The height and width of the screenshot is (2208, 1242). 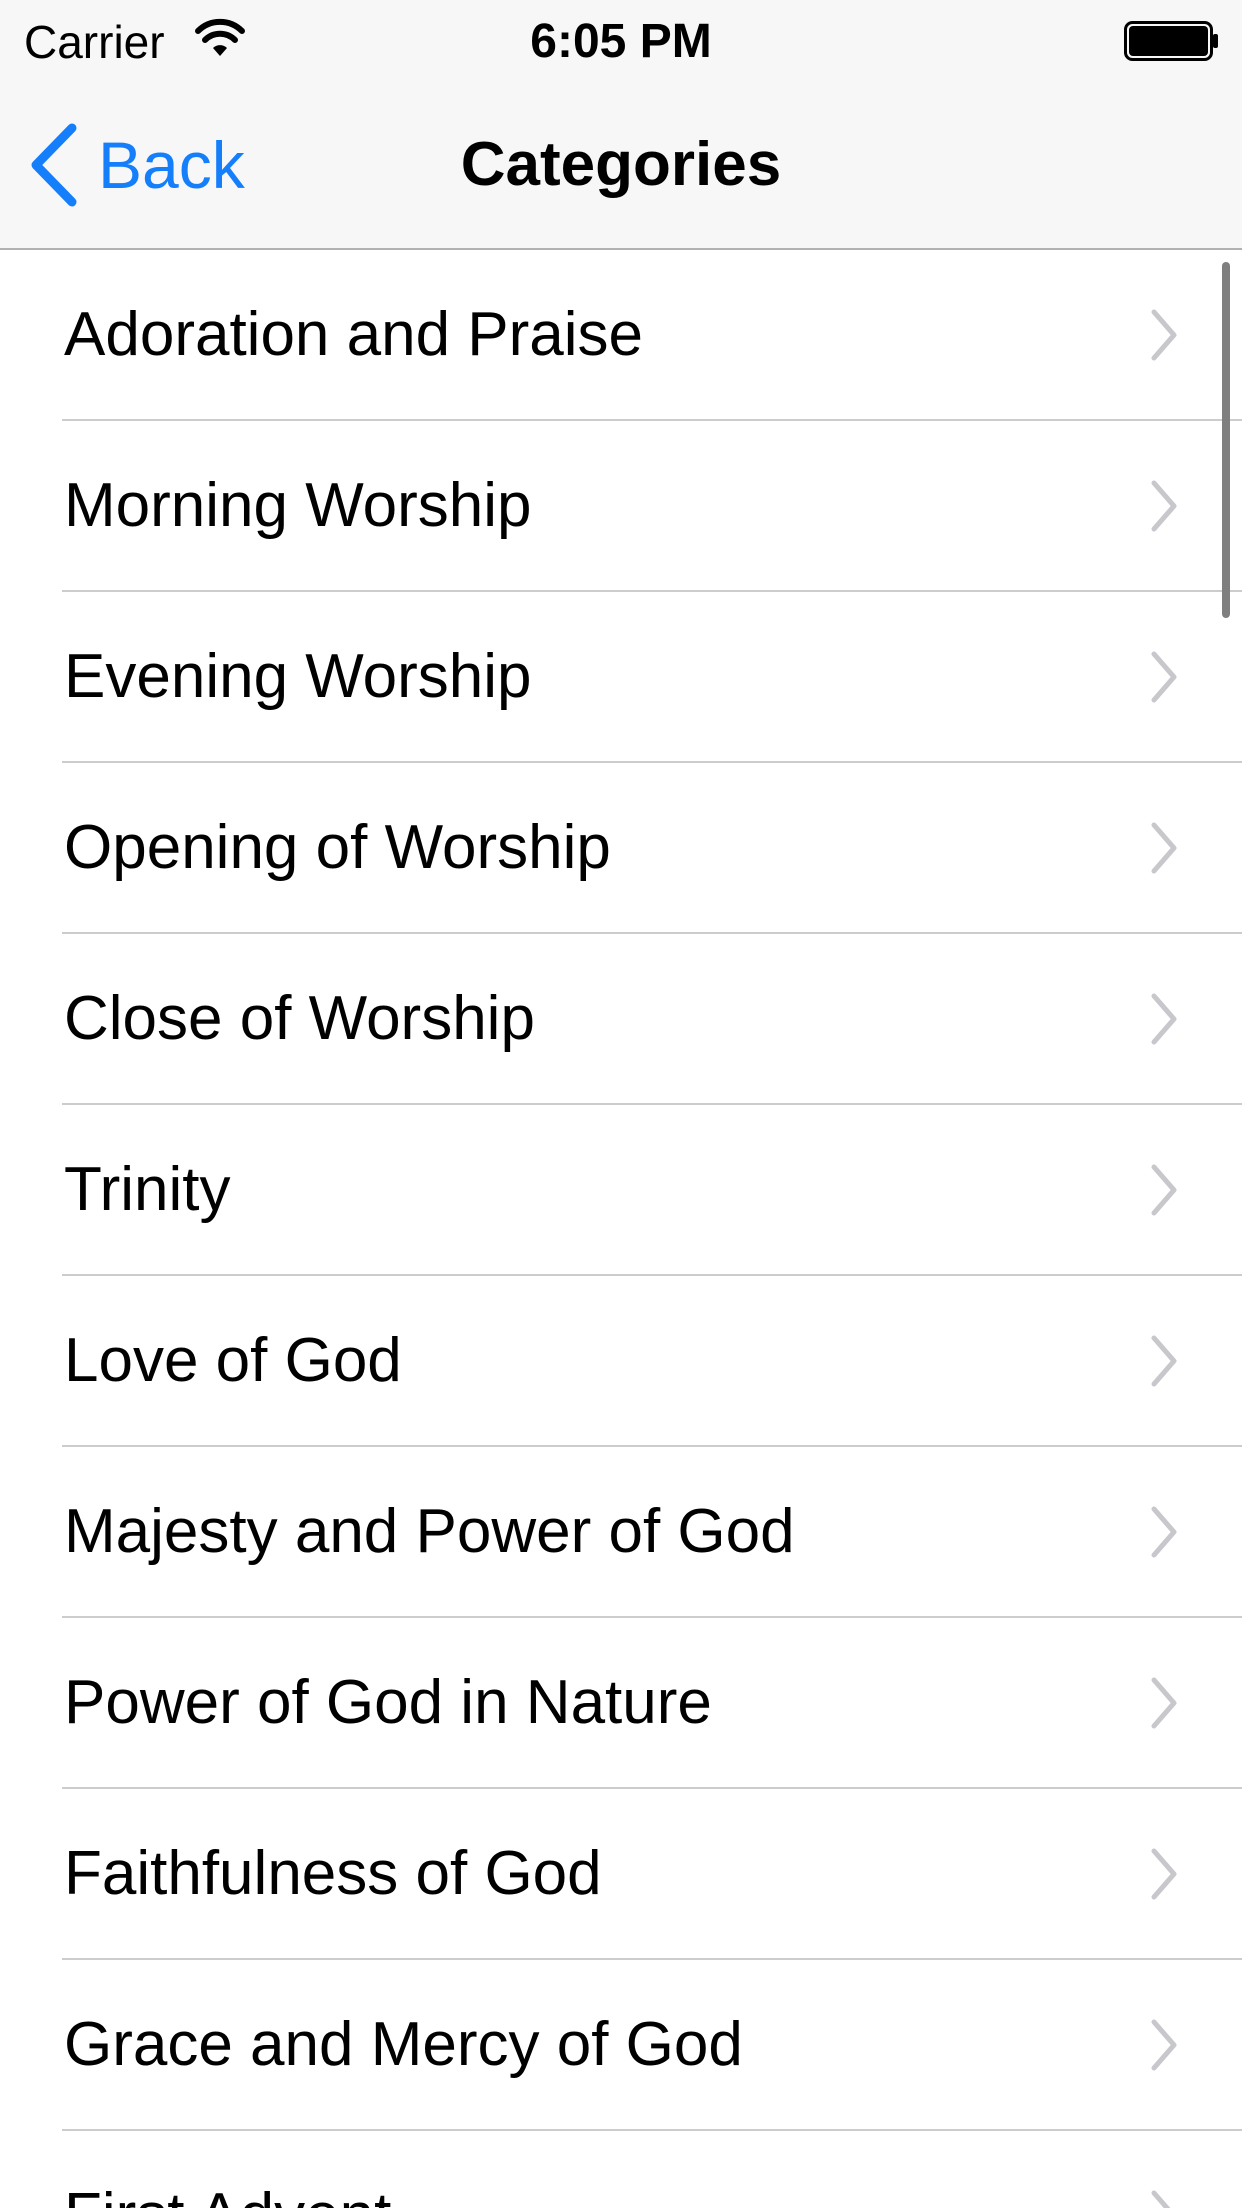 I want to click on status-time: 6:05 PM, so click(x=621, y=41).